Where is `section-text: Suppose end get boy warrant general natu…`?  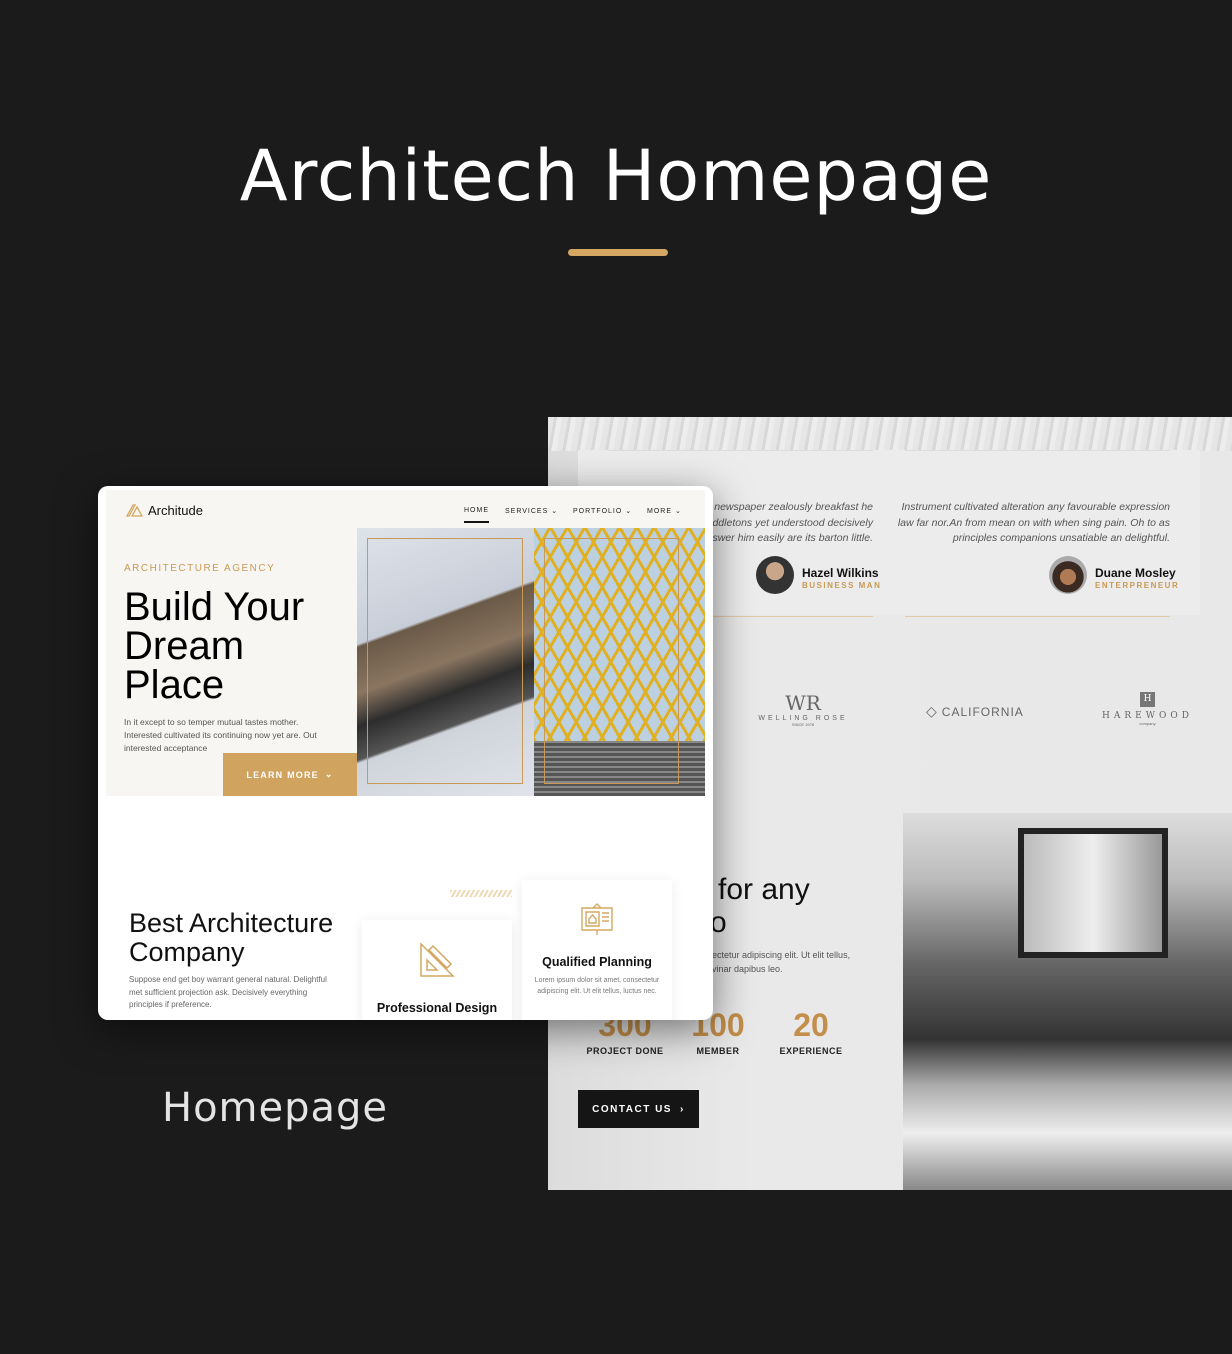 section-text: Suppose end get boy warrant general natu… is located at coordinates (228, 992).